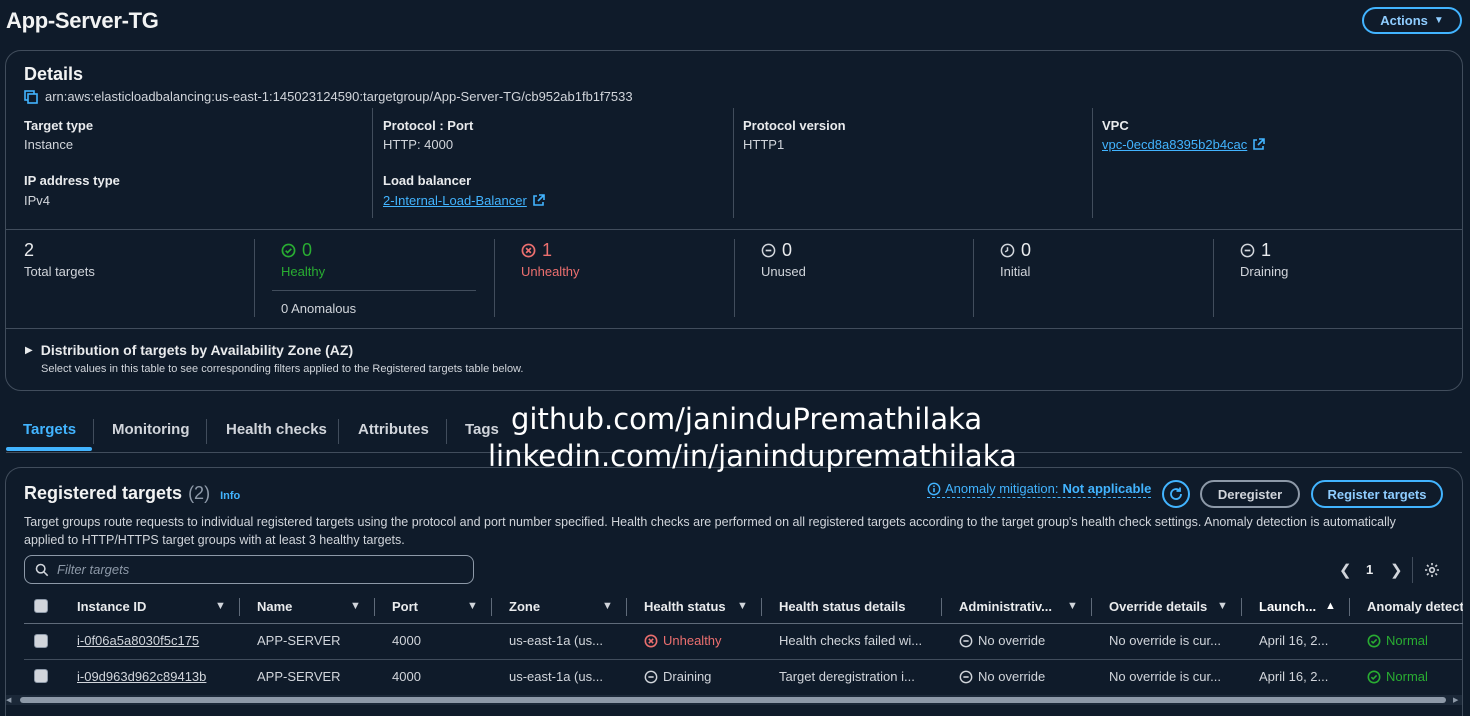 The height and width of the screenshot is (716, 1470). Describe the element at coordinates (1158, 606) in the screenshot. I see `column-override-details: Override details` at that location.